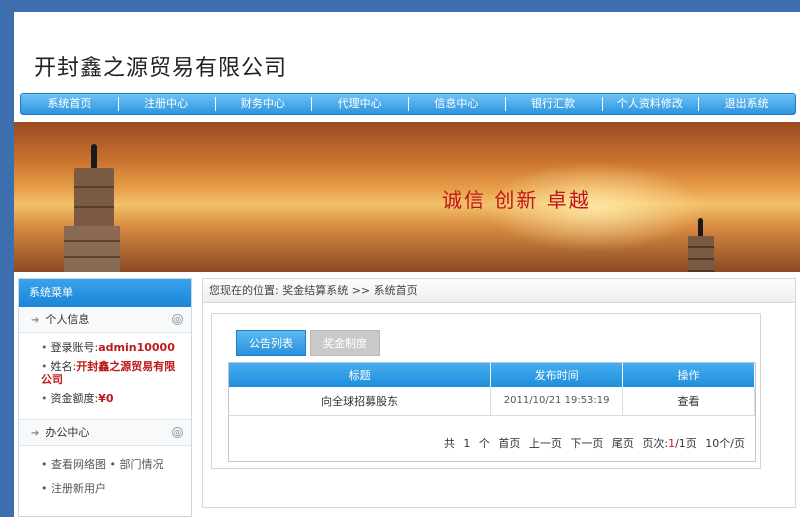 The image size is (800, 517). Describe the element at coordinates (161, 68) in the screenshot. I see `site-title: 开封鑫之源贸易有限公司` at that location.